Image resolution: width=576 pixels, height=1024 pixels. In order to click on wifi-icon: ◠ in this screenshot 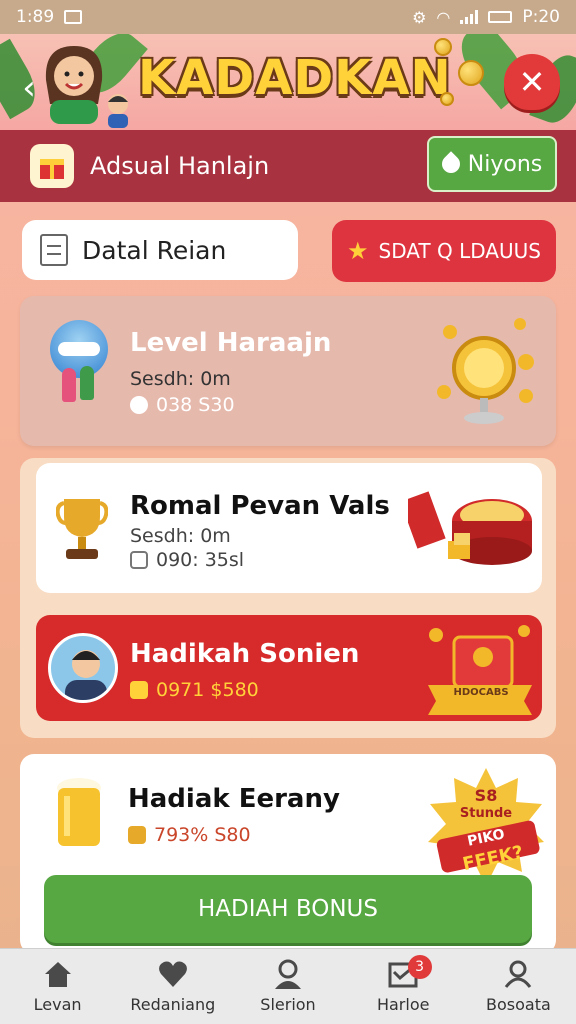, I will do `click(443, 17)`.